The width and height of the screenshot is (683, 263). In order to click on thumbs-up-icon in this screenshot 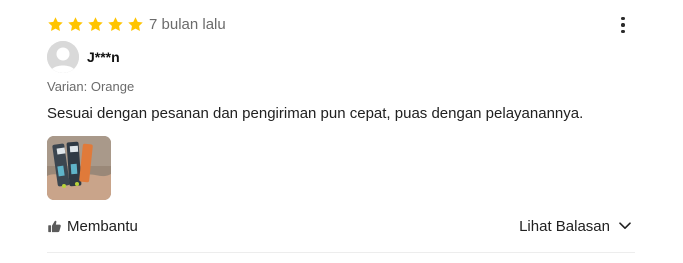, I will do `click(54, 226)`.